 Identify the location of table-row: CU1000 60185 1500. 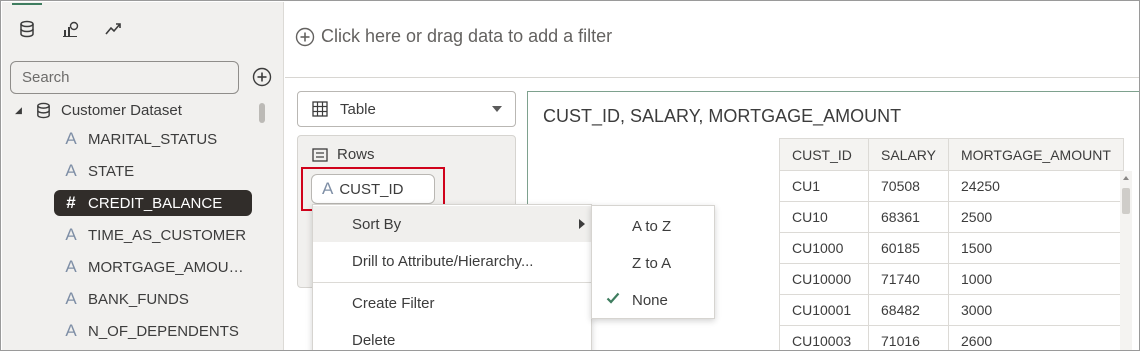
(951, 248).